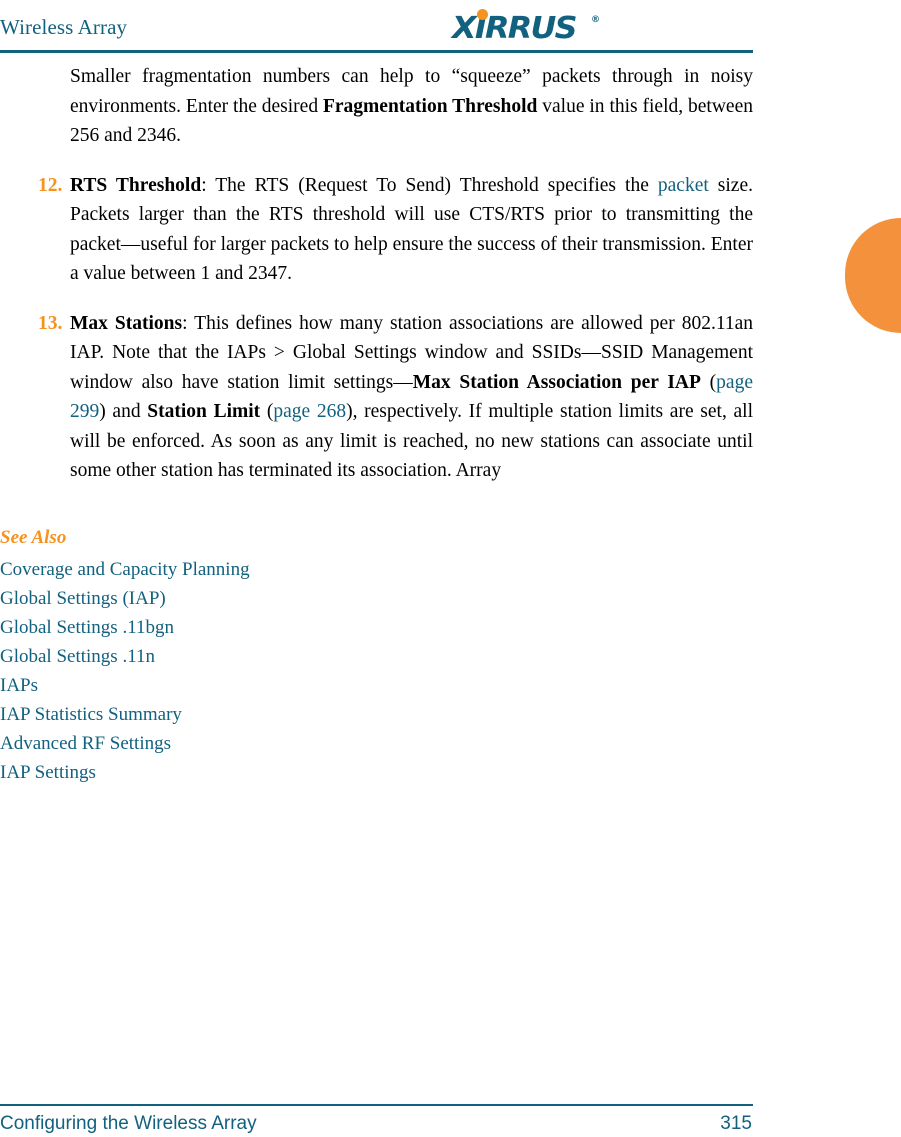 This screenshot has width=901, height=1137. Describe the element at coordinates (376, 51) in the screenshot. I see `header-divider` at that location.